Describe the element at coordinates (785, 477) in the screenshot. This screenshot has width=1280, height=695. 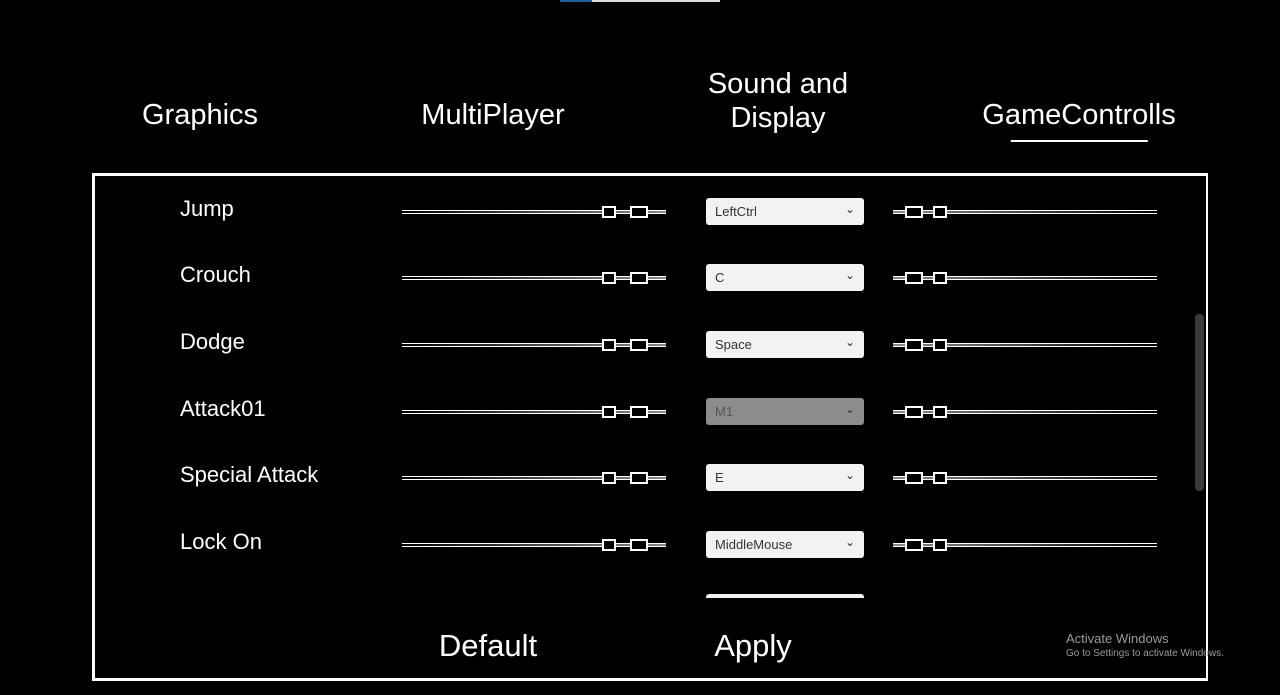
I see `key-binding-dropdown: E ⌄` at that location.